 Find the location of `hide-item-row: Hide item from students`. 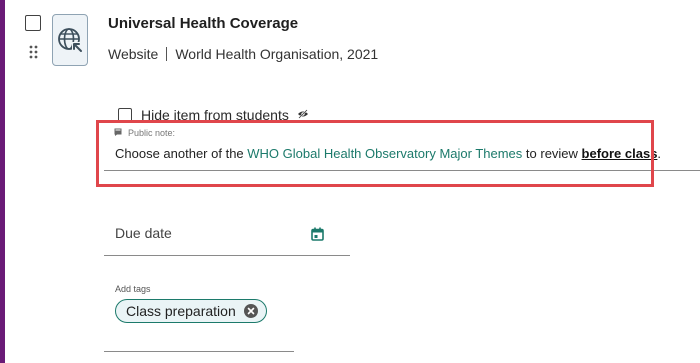

hide-item-row: Hide item from students is located at coordinates (213, 115).